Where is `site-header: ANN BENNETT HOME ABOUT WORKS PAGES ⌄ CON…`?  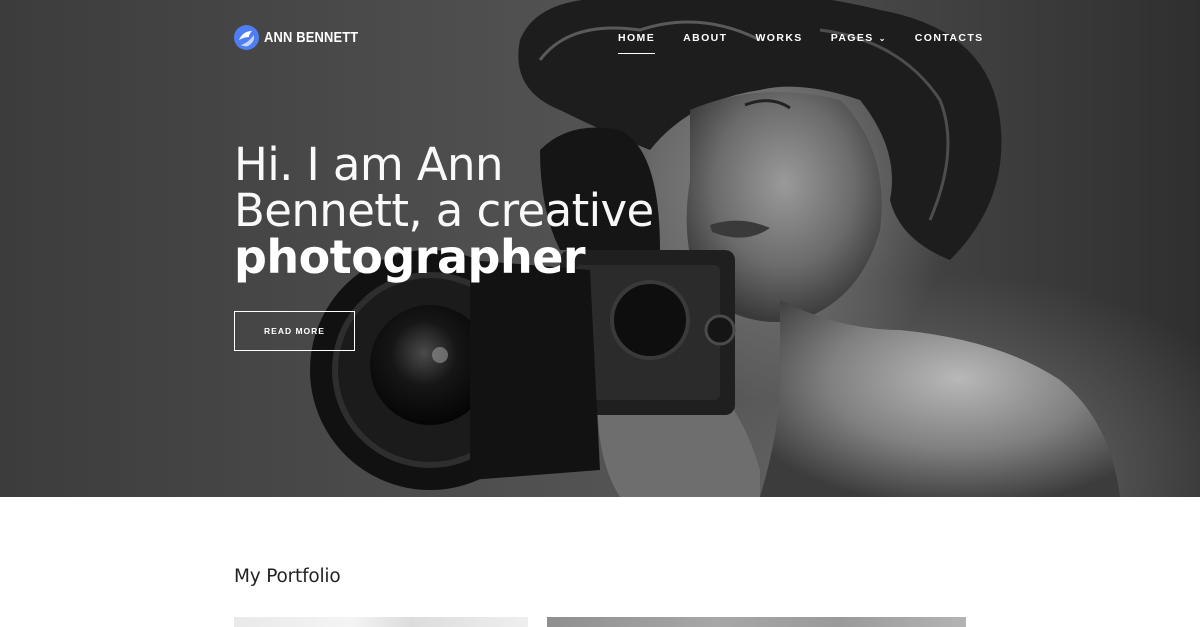
site-header: ANN BENNETT HOME ABOUT WORKS PAGES ⌄ CON… is located at coordinates (600, 37).